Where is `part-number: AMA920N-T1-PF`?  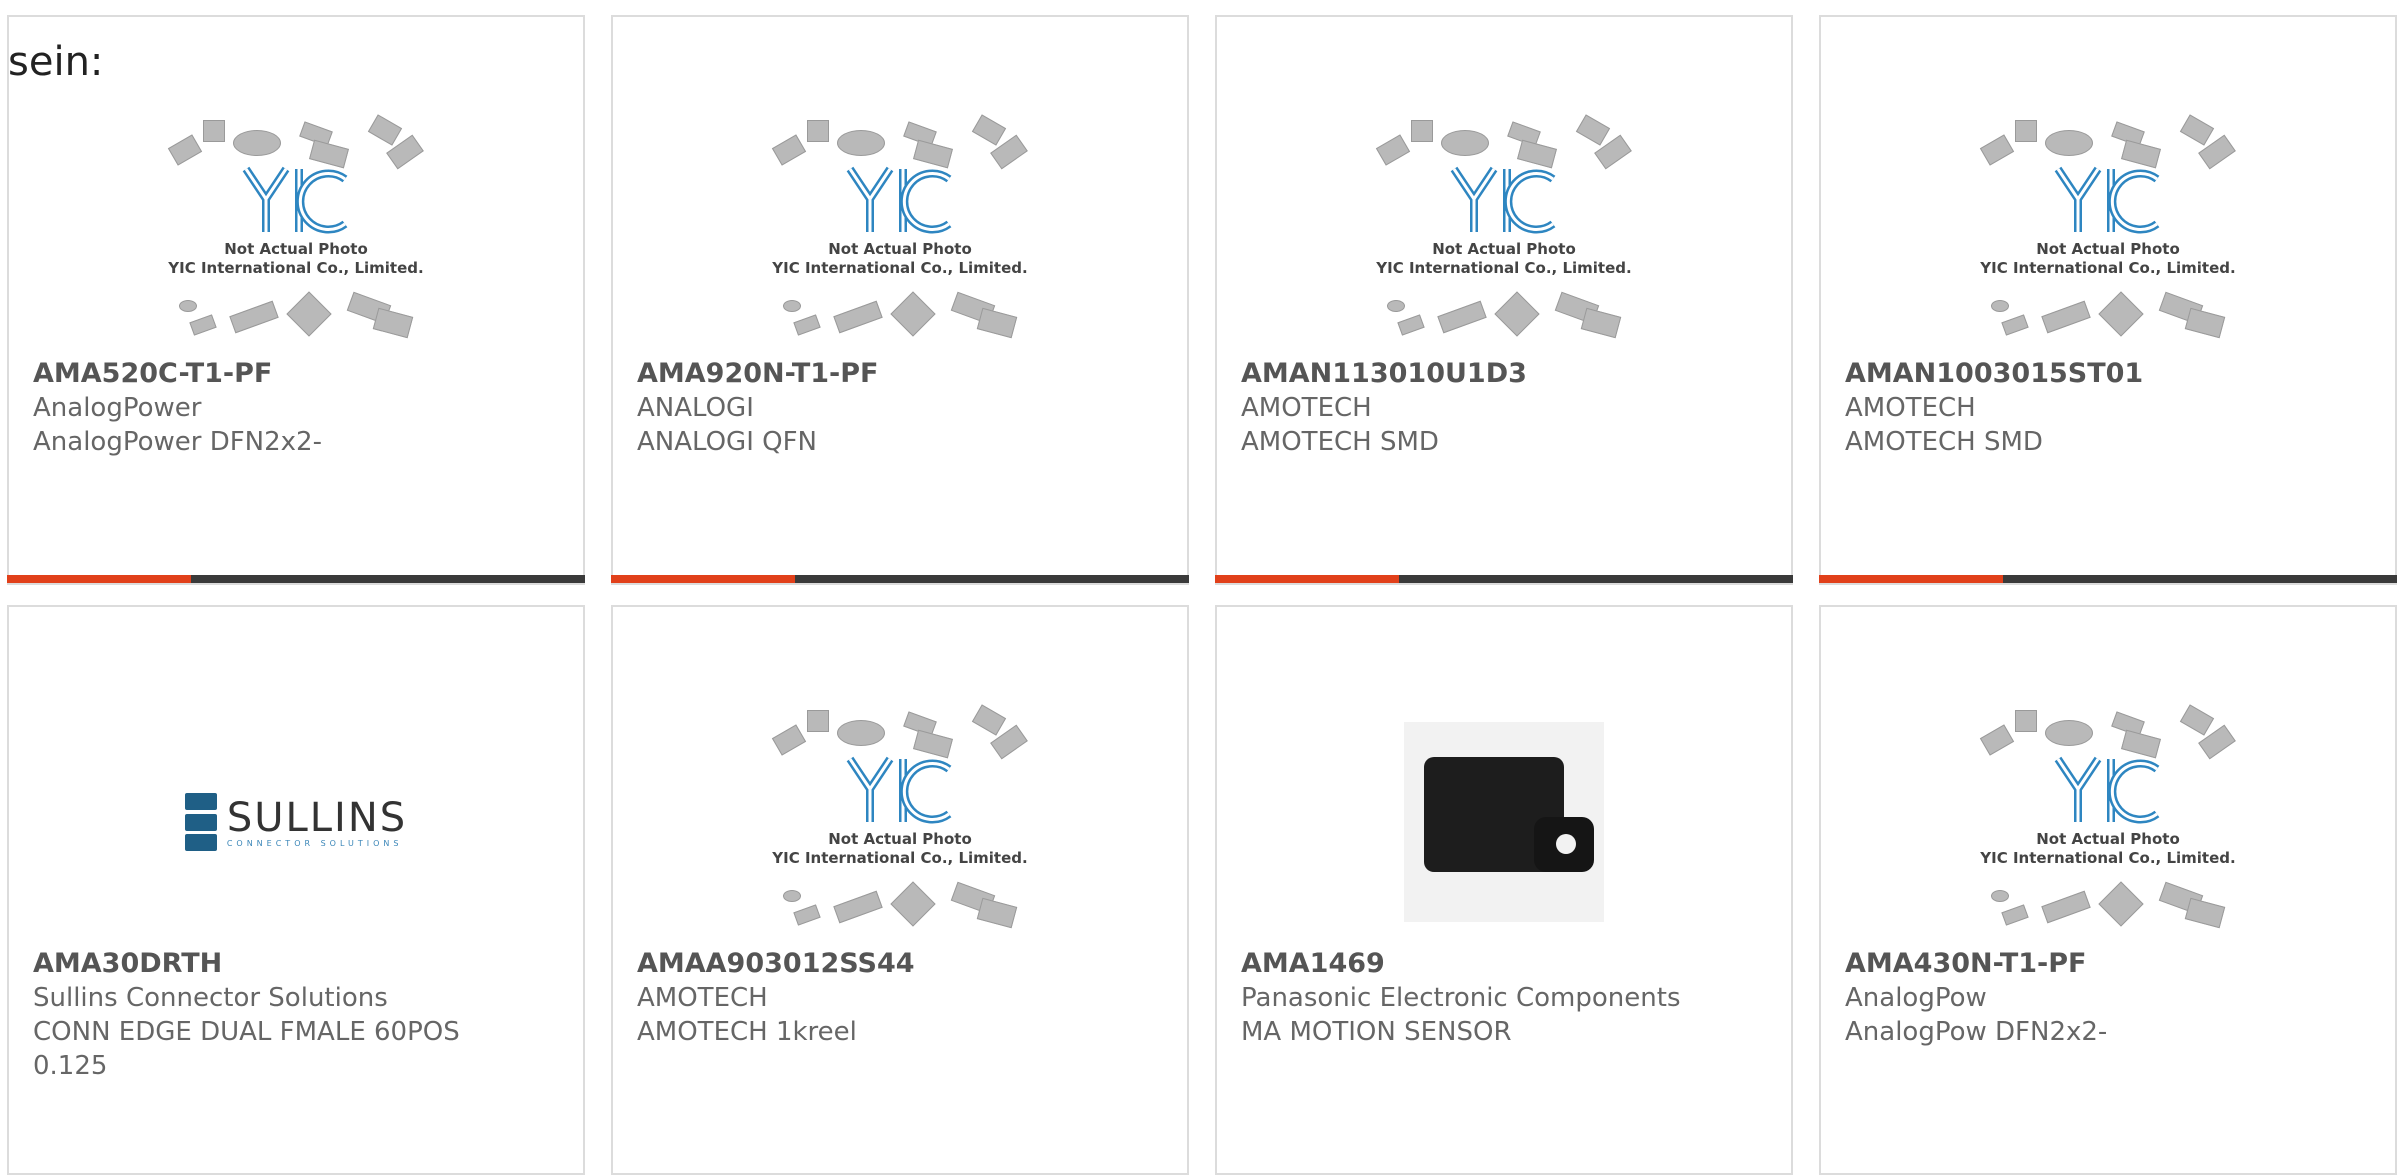 part-number: AMA920N-T1-PF is located at coordinates (900, 374).